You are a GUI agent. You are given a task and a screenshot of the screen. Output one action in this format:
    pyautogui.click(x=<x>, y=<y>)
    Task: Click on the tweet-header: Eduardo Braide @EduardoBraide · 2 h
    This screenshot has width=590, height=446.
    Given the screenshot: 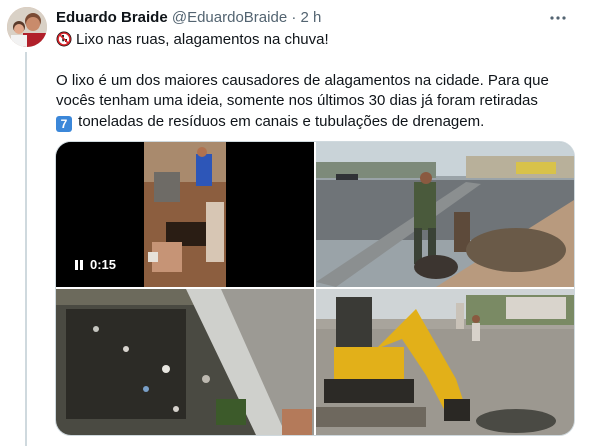 What is the action you would take?
    pyautogui.click(x=188, y=18)
    